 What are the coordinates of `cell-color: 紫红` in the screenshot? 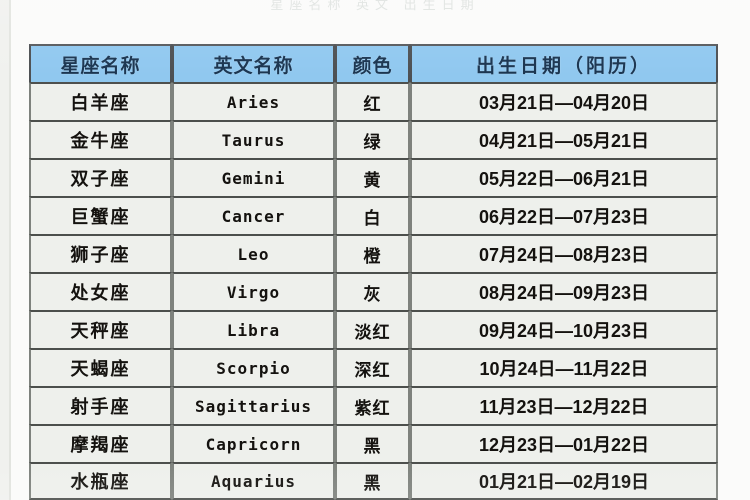 It's located at (372, 405).